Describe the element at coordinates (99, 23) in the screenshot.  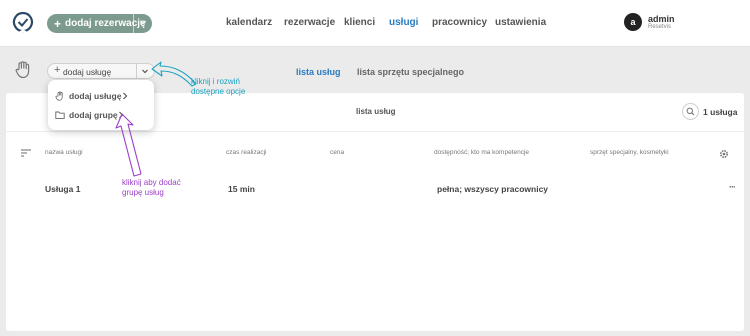
I see `add-reservation-button: + dodaj rezerwację` at that location.